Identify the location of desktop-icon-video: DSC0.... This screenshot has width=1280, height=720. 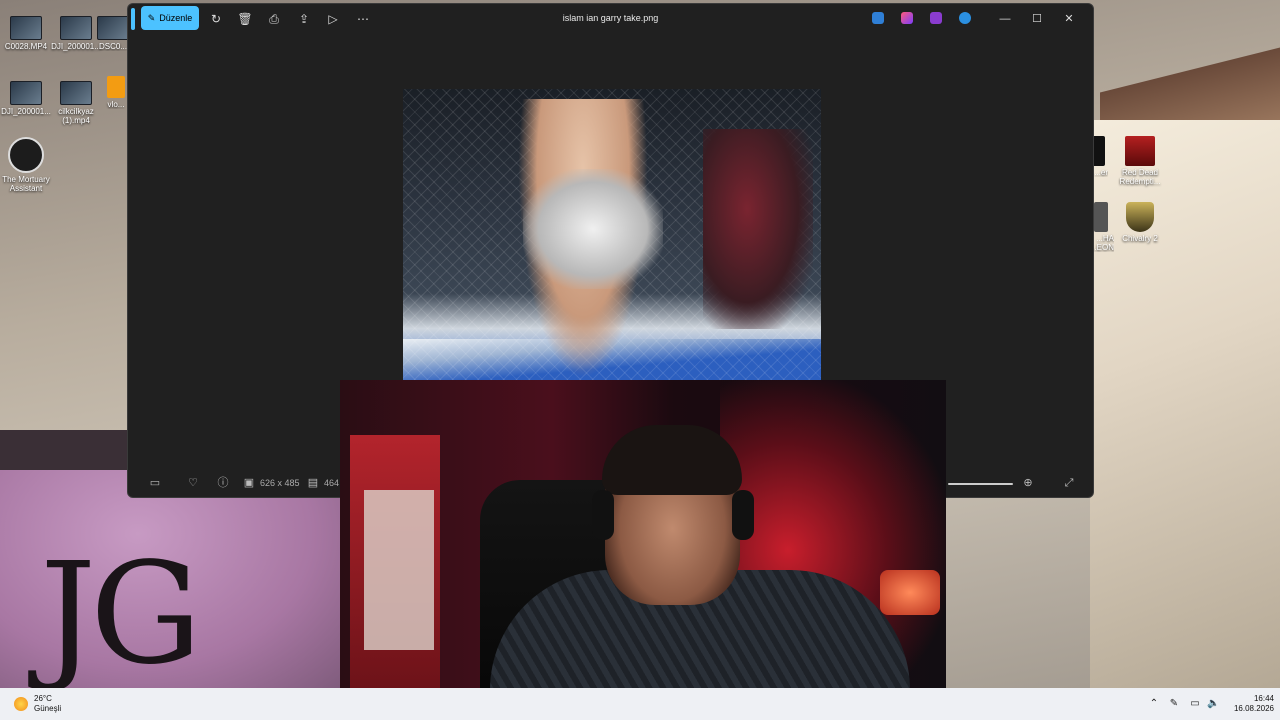
(113, 33).